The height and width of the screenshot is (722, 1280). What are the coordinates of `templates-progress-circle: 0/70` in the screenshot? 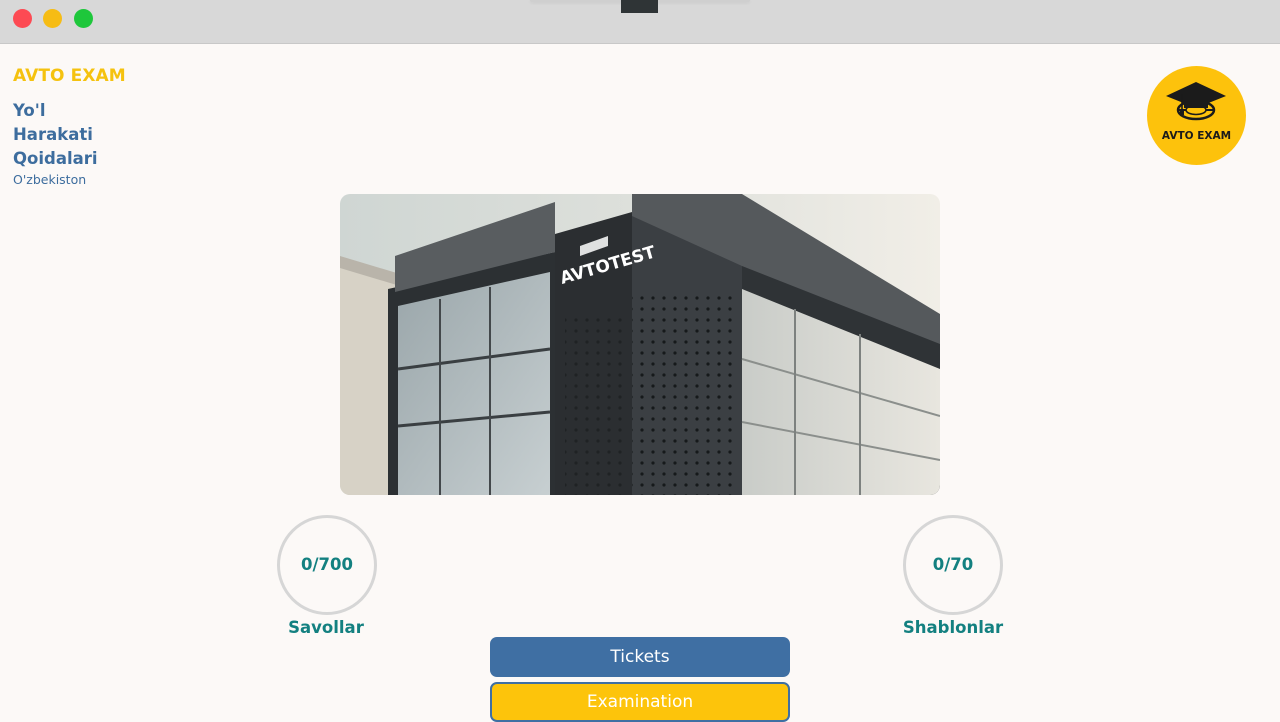 It's located at (953, 565).